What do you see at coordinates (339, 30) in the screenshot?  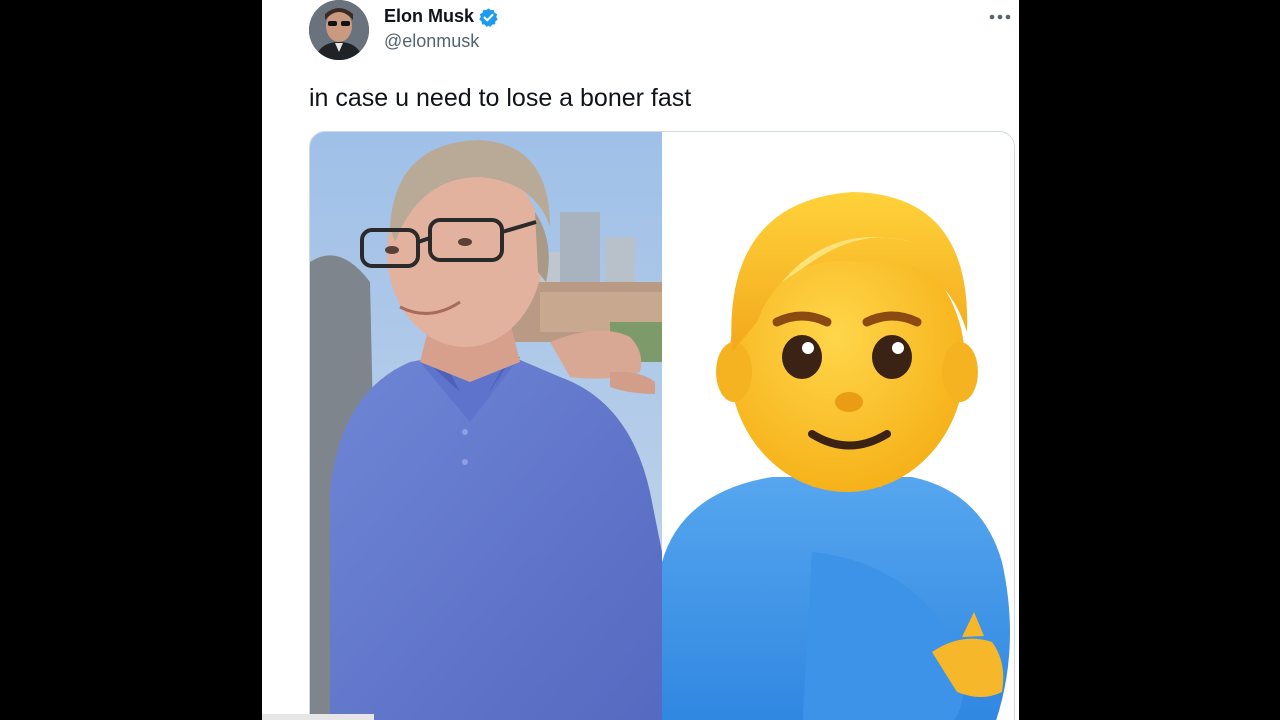 I see `author-avatar` at bounding box center [339, 30].